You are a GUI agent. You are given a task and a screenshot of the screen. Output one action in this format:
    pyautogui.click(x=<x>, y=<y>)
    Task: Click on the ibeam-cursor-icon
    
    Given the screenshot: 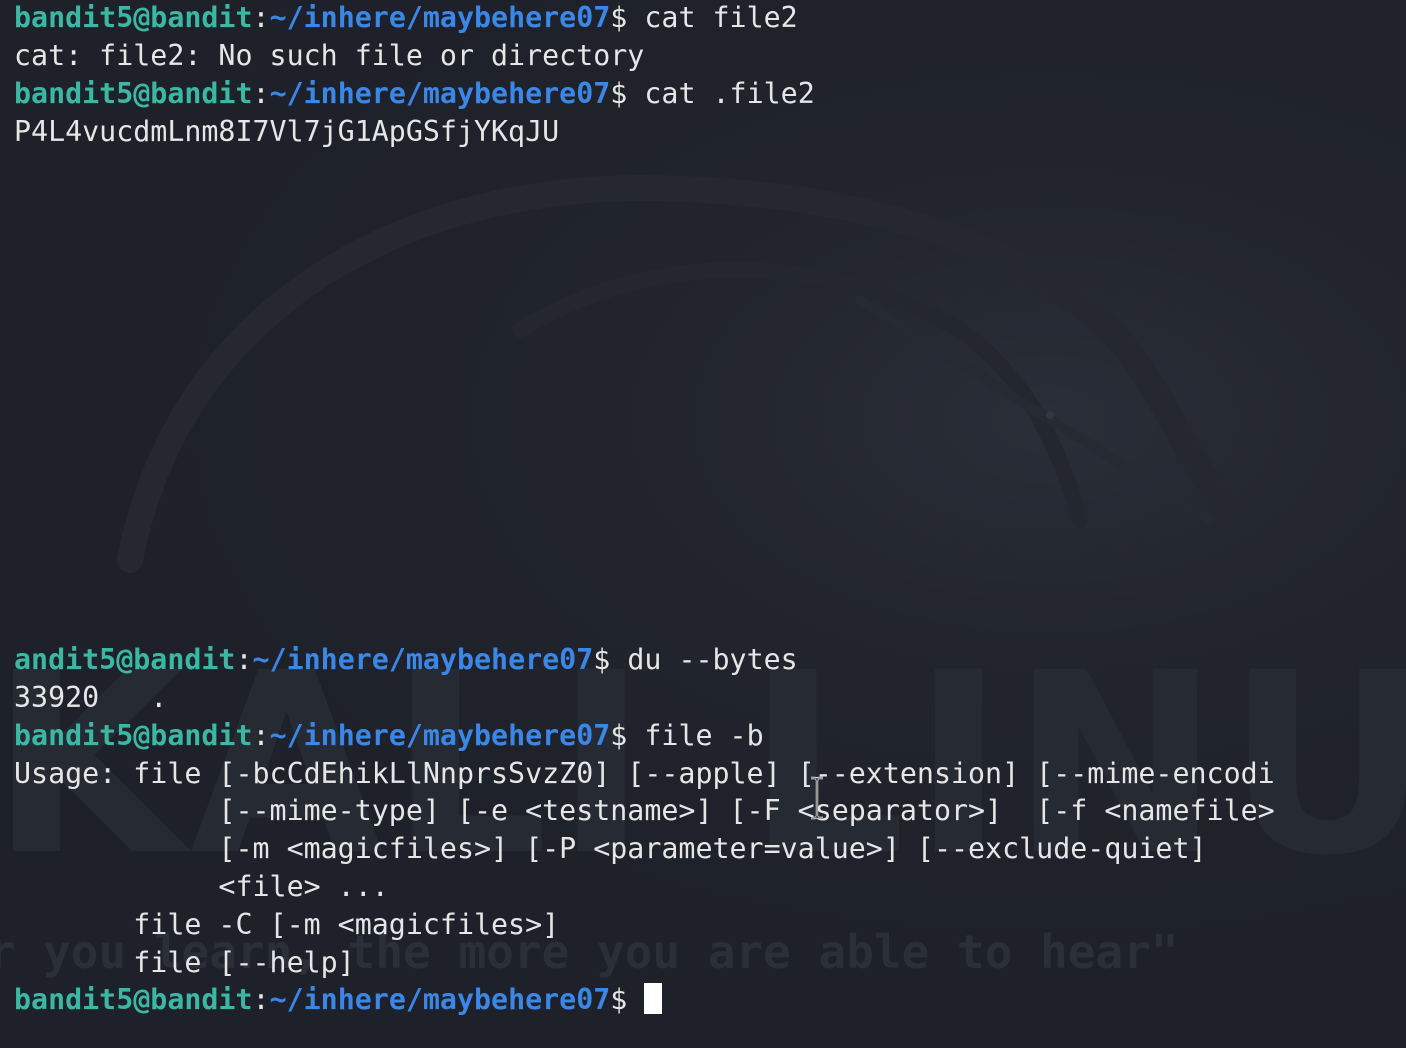 What is the action you would take?
    pyautogui.click(x=817, y=798)
    